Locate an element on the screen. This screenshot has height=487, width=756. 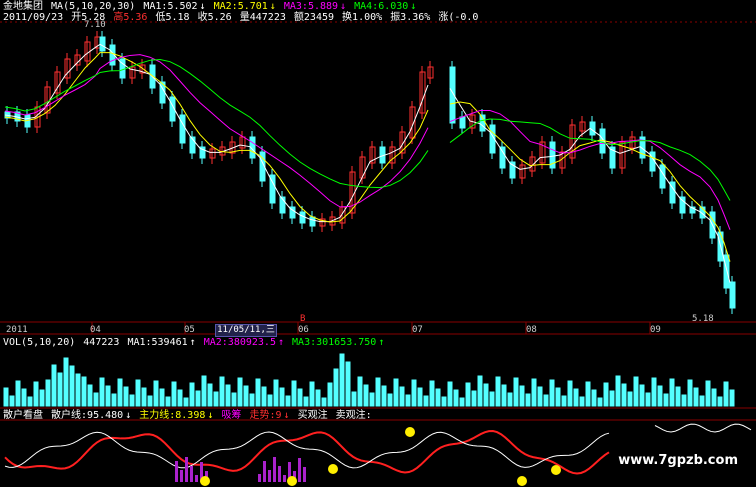
vol-ma3: MA3:301653.750 is located at coordinates (334, 342).